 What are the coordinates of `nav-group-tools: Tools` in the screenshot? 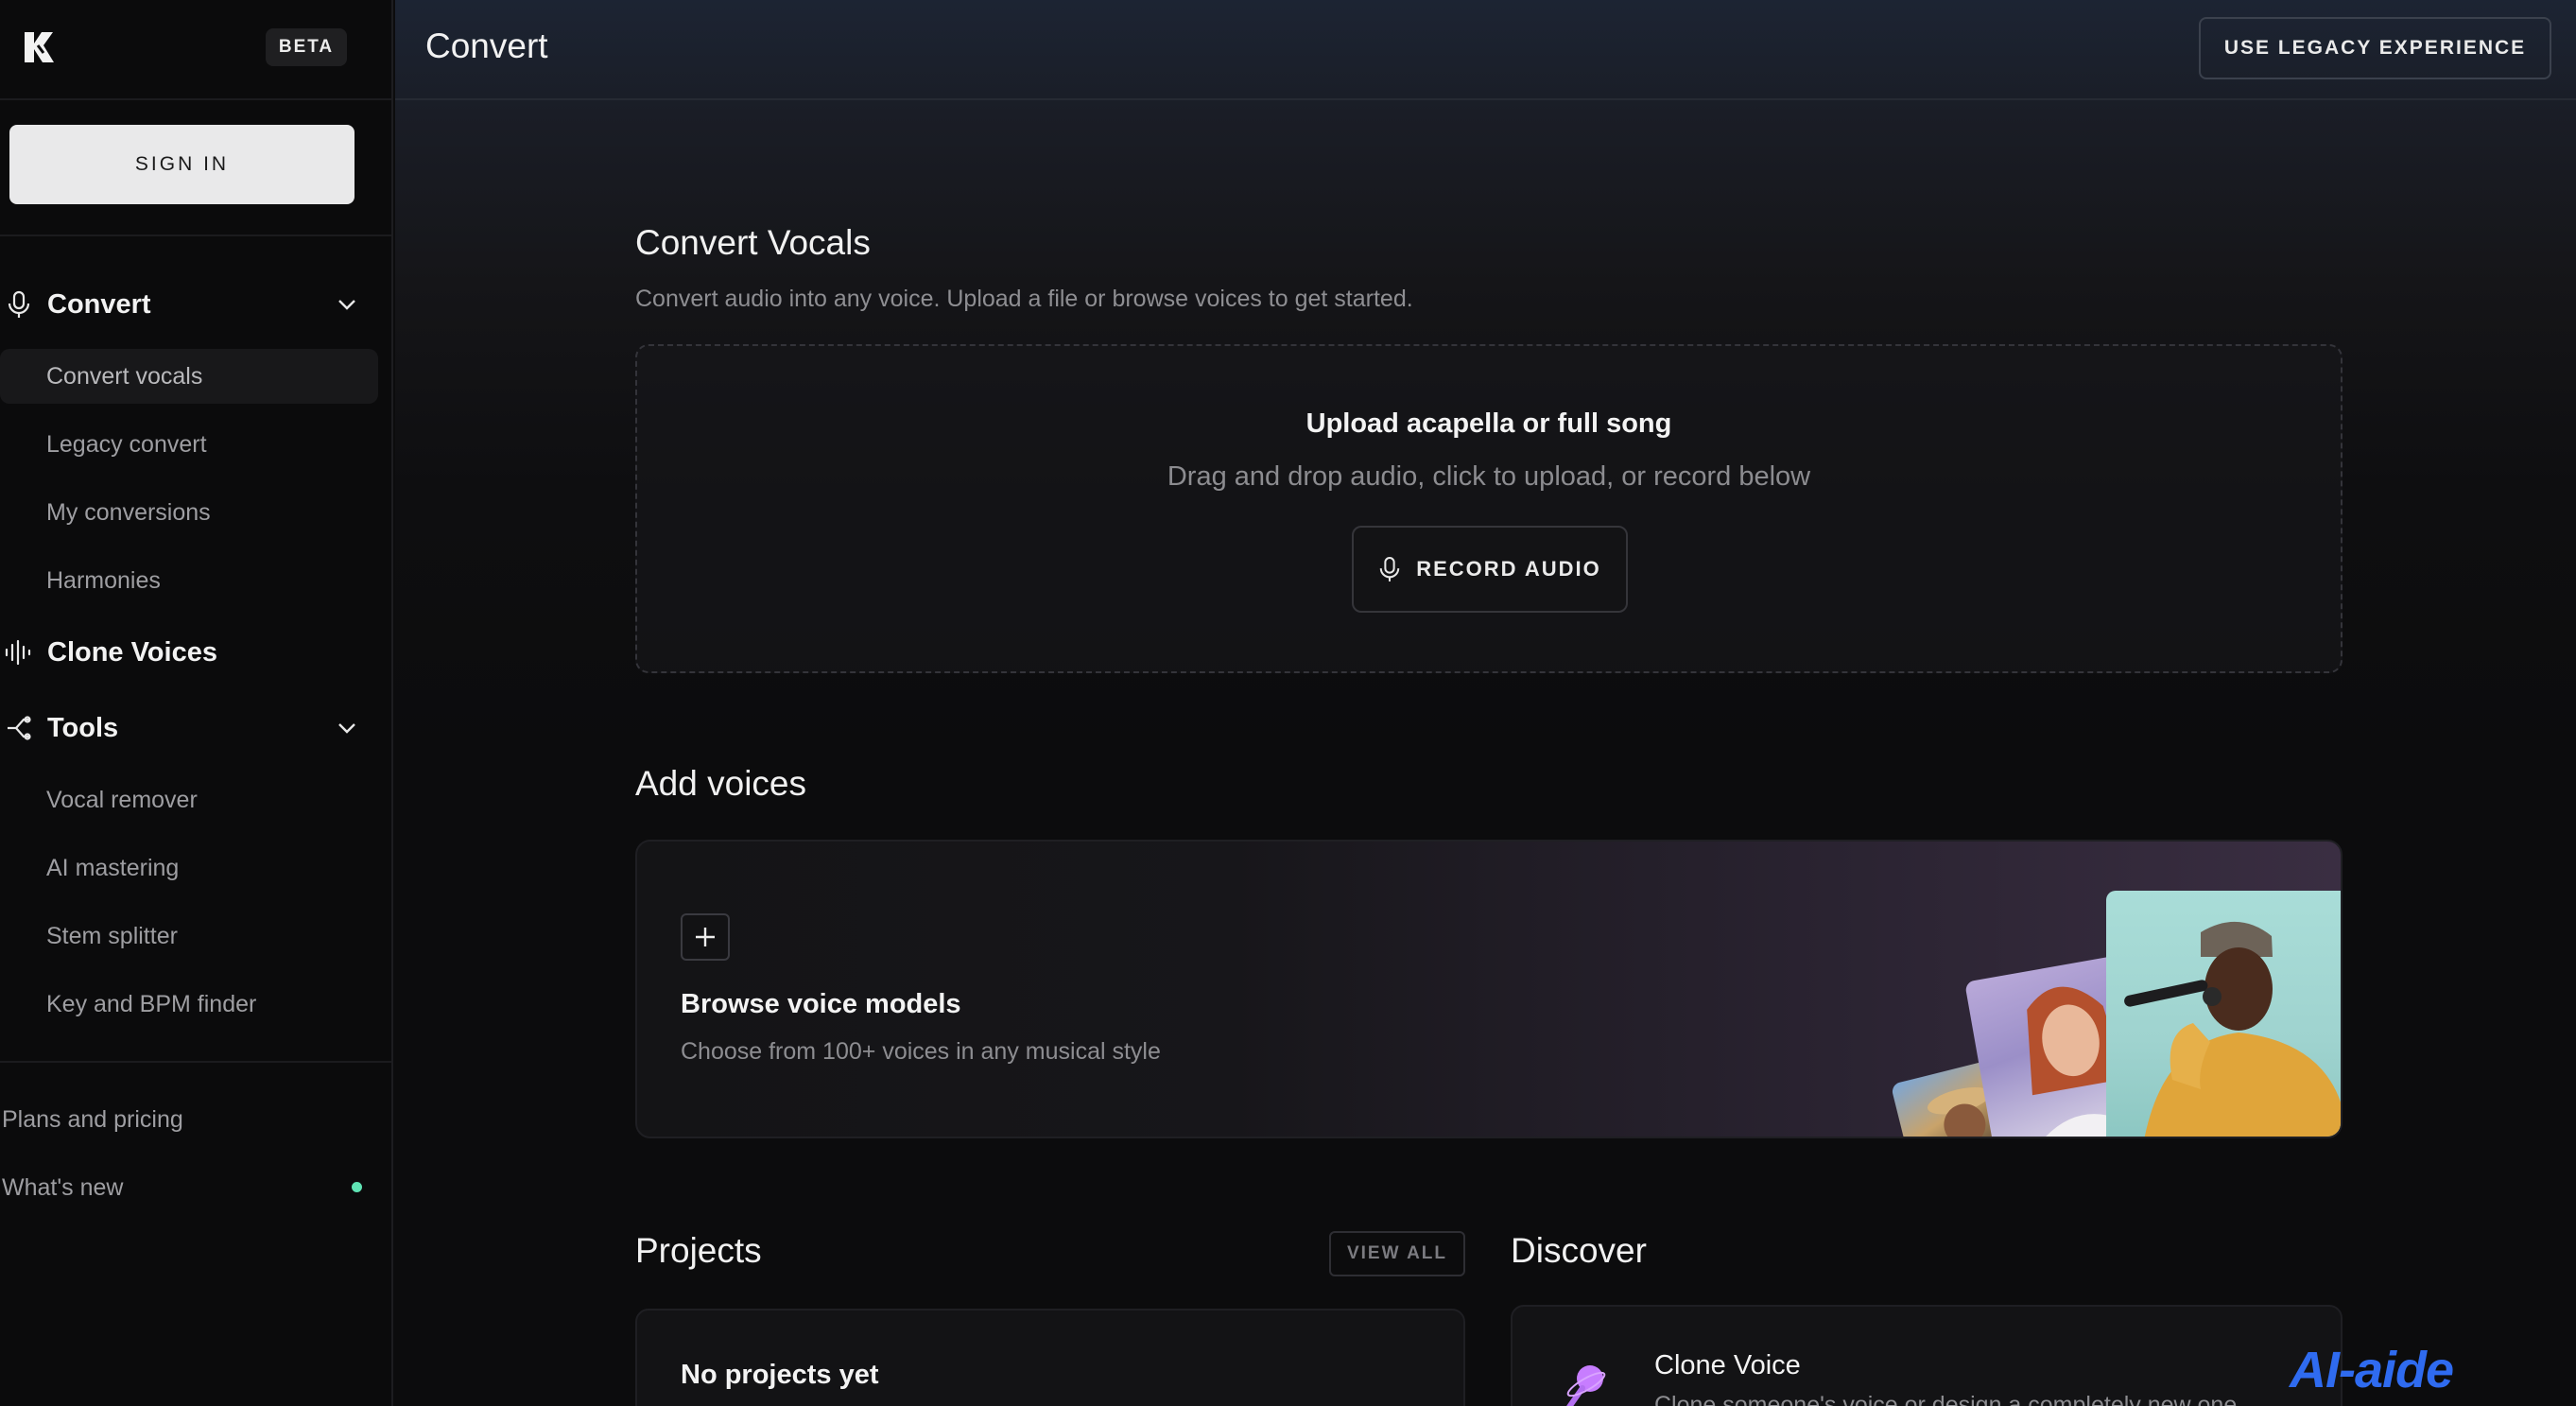 It's located at (189, 728).